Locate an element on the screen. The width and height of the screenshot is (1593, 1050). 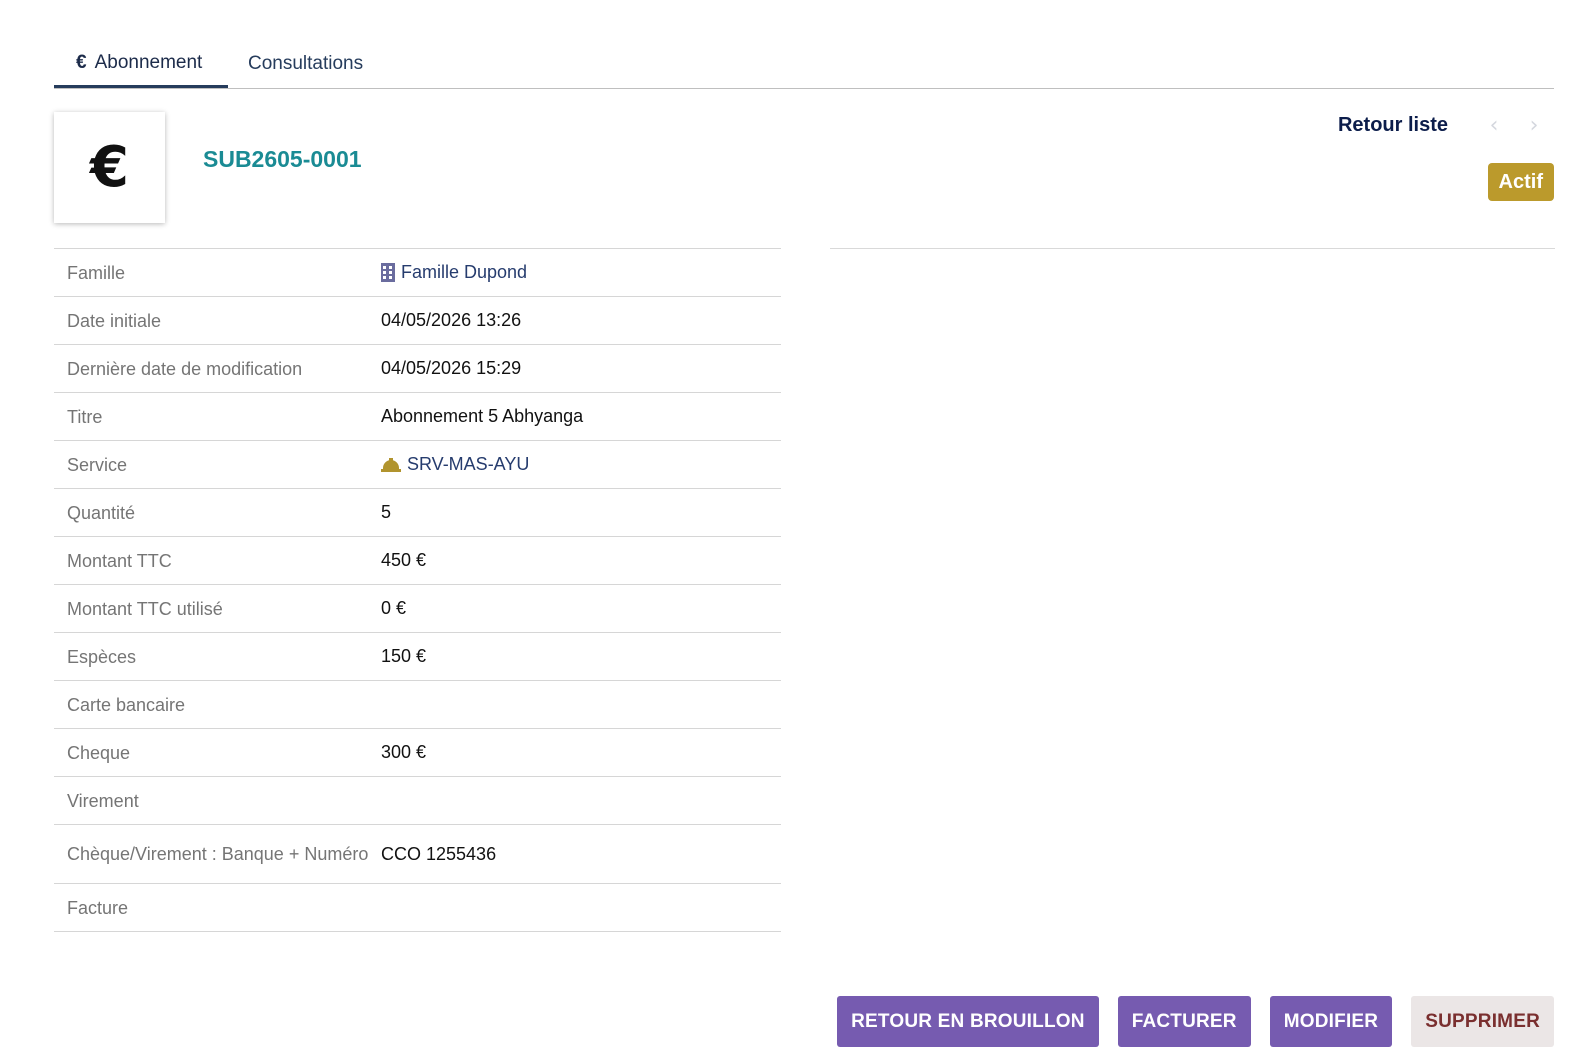
field-value: 300 € is located at coordinates (404, 752).